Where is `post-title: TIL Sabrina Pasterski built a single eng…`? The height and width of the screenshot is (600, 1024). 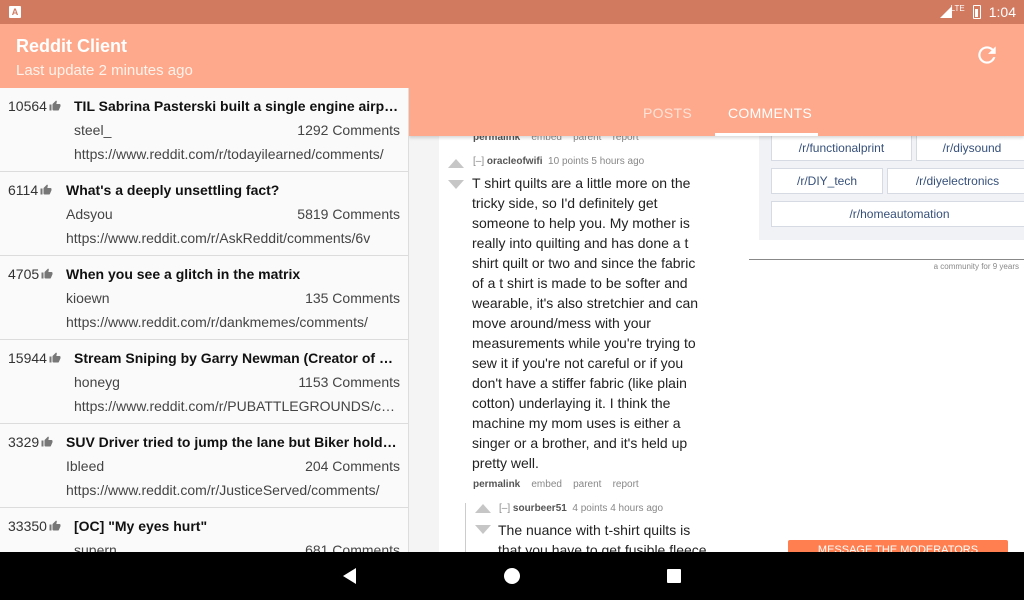 post-title: TIL Sabrina Pasterski built a single eng… is located at coordinates (237, 106).